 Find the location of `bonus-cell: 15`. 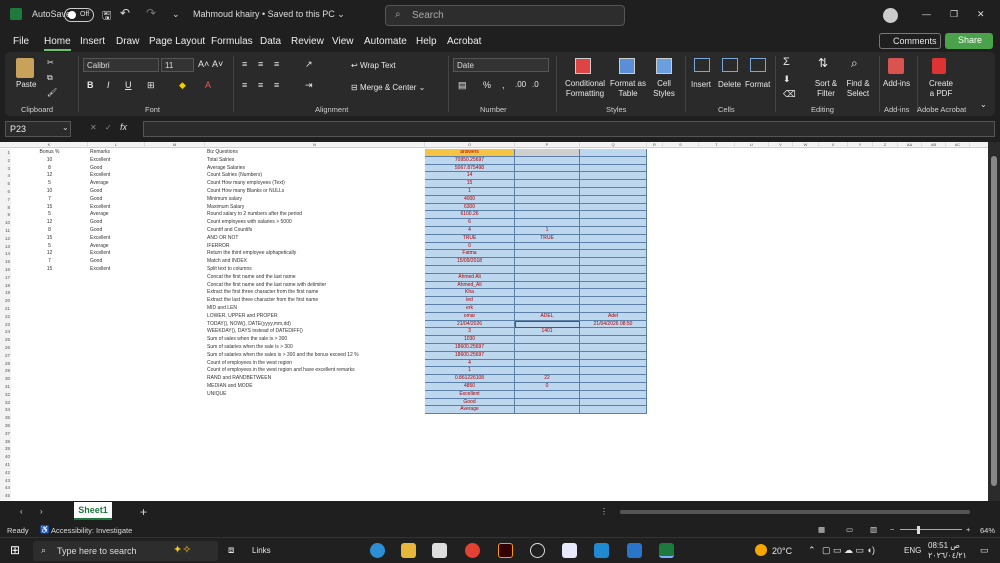

bonus-cell: 15 is located at coordinates (49, 270).